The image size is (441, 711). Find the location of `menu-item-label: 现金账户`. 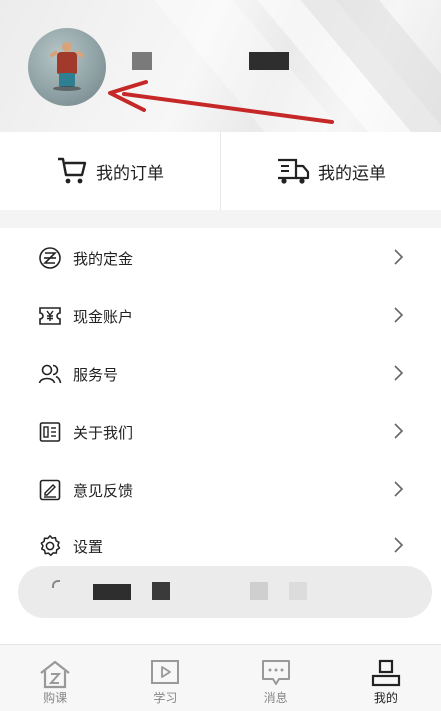

menu-item-label: 现金账户 is located at coordinates (103, 317).